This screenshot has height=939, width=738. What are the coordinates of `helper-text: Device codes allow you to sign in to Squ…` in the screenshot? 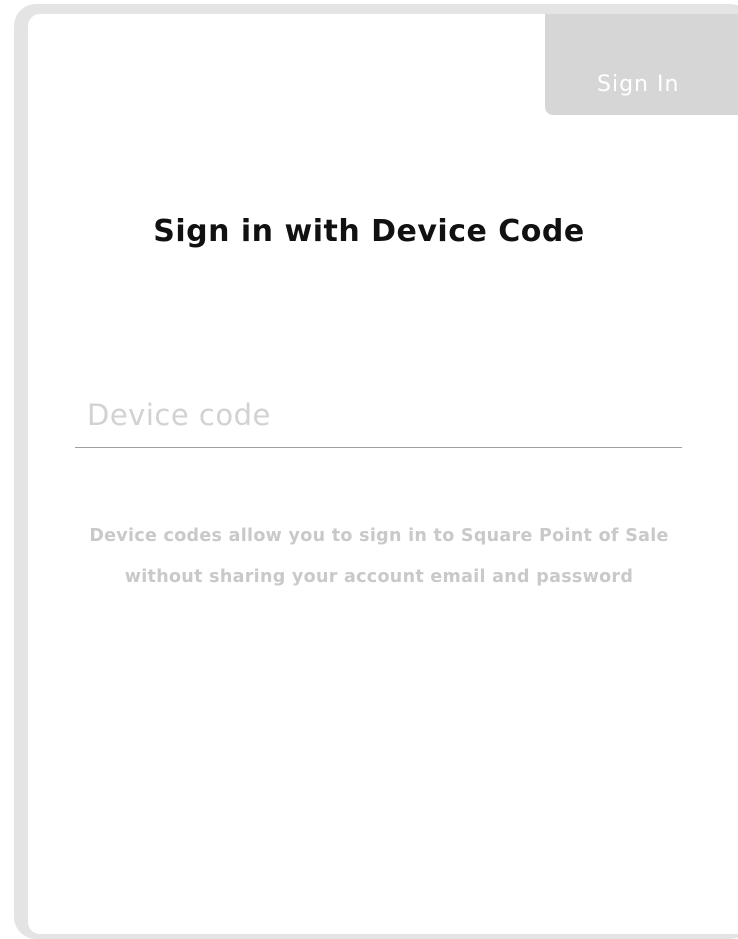 It's located at (379, 556).